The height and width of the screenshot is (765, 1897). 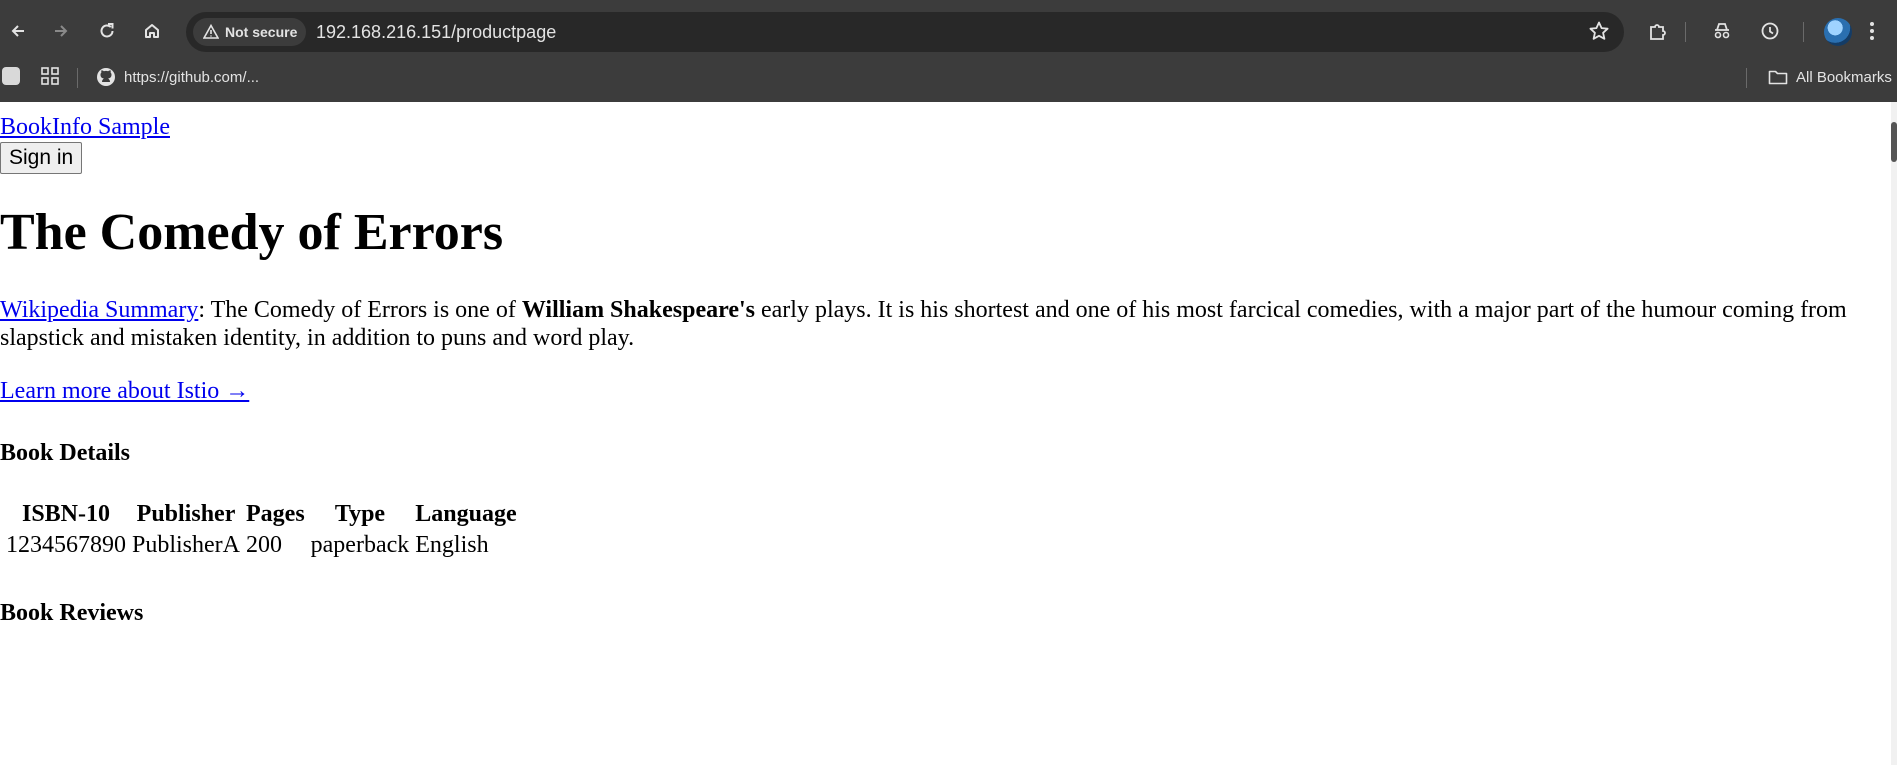 I want to click on home-icon, so click(x=152, y=31).